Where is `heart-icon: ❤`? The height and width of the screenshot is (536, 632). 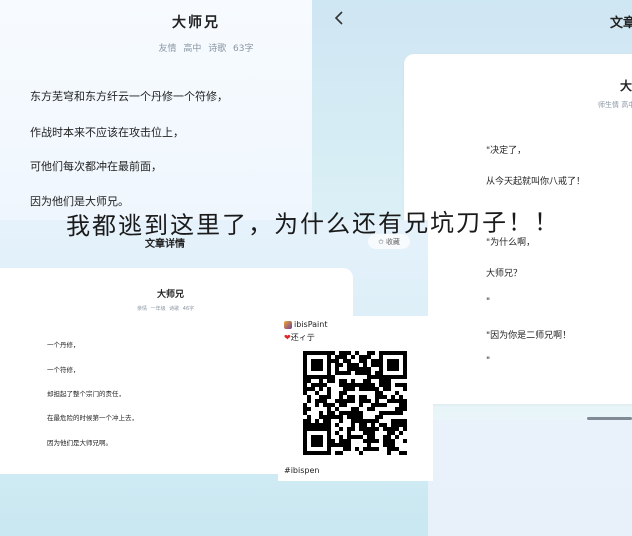
heart-icon: ❤ is located at coordinates (287, 337).